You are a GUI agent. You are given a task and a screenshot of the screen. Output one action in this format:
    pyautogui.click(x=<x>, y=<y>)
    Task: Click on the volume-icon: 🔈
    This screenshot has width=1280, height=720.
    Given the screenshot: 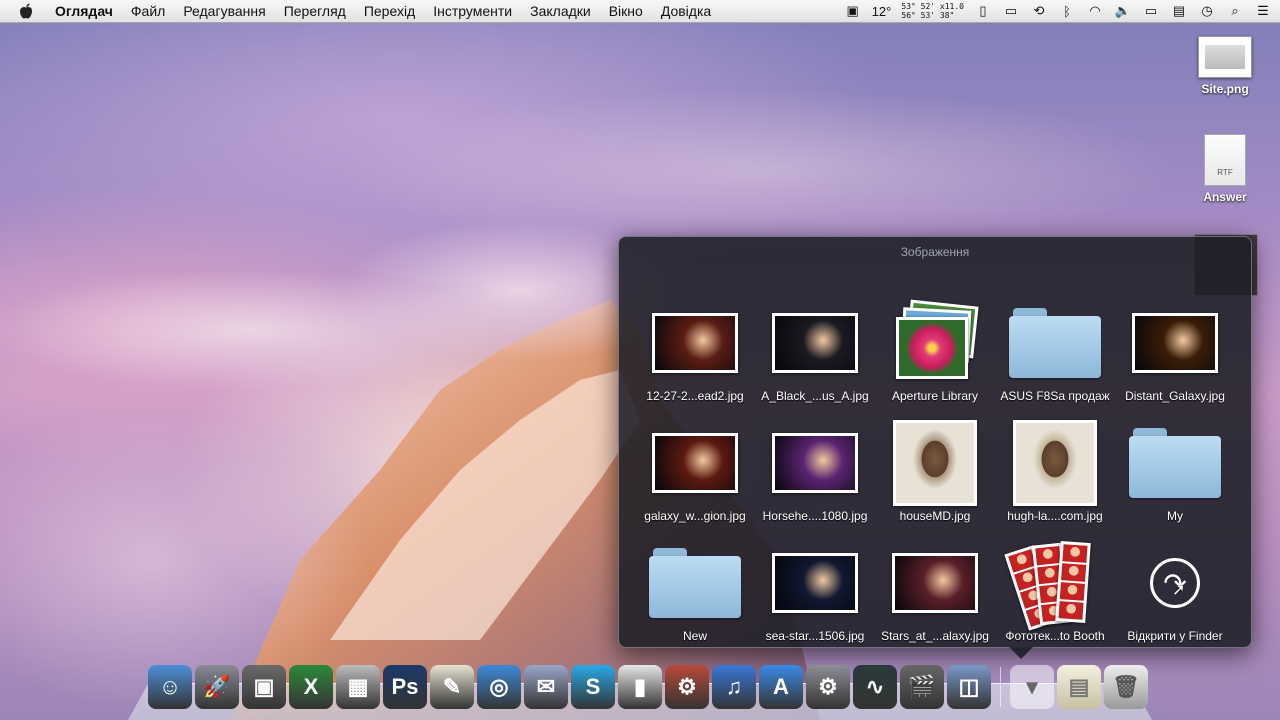 What is the action you would take?
    pyautogui.click(x=1123, y=11)
    